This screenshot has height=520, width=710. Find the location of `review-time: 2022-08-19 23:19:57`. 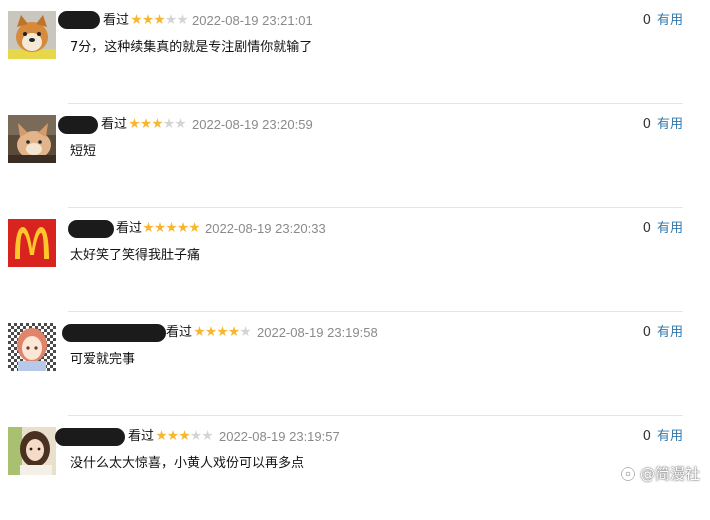

review-time: 2022-08-19 23:19:57 is located at coordinates (279, 436).